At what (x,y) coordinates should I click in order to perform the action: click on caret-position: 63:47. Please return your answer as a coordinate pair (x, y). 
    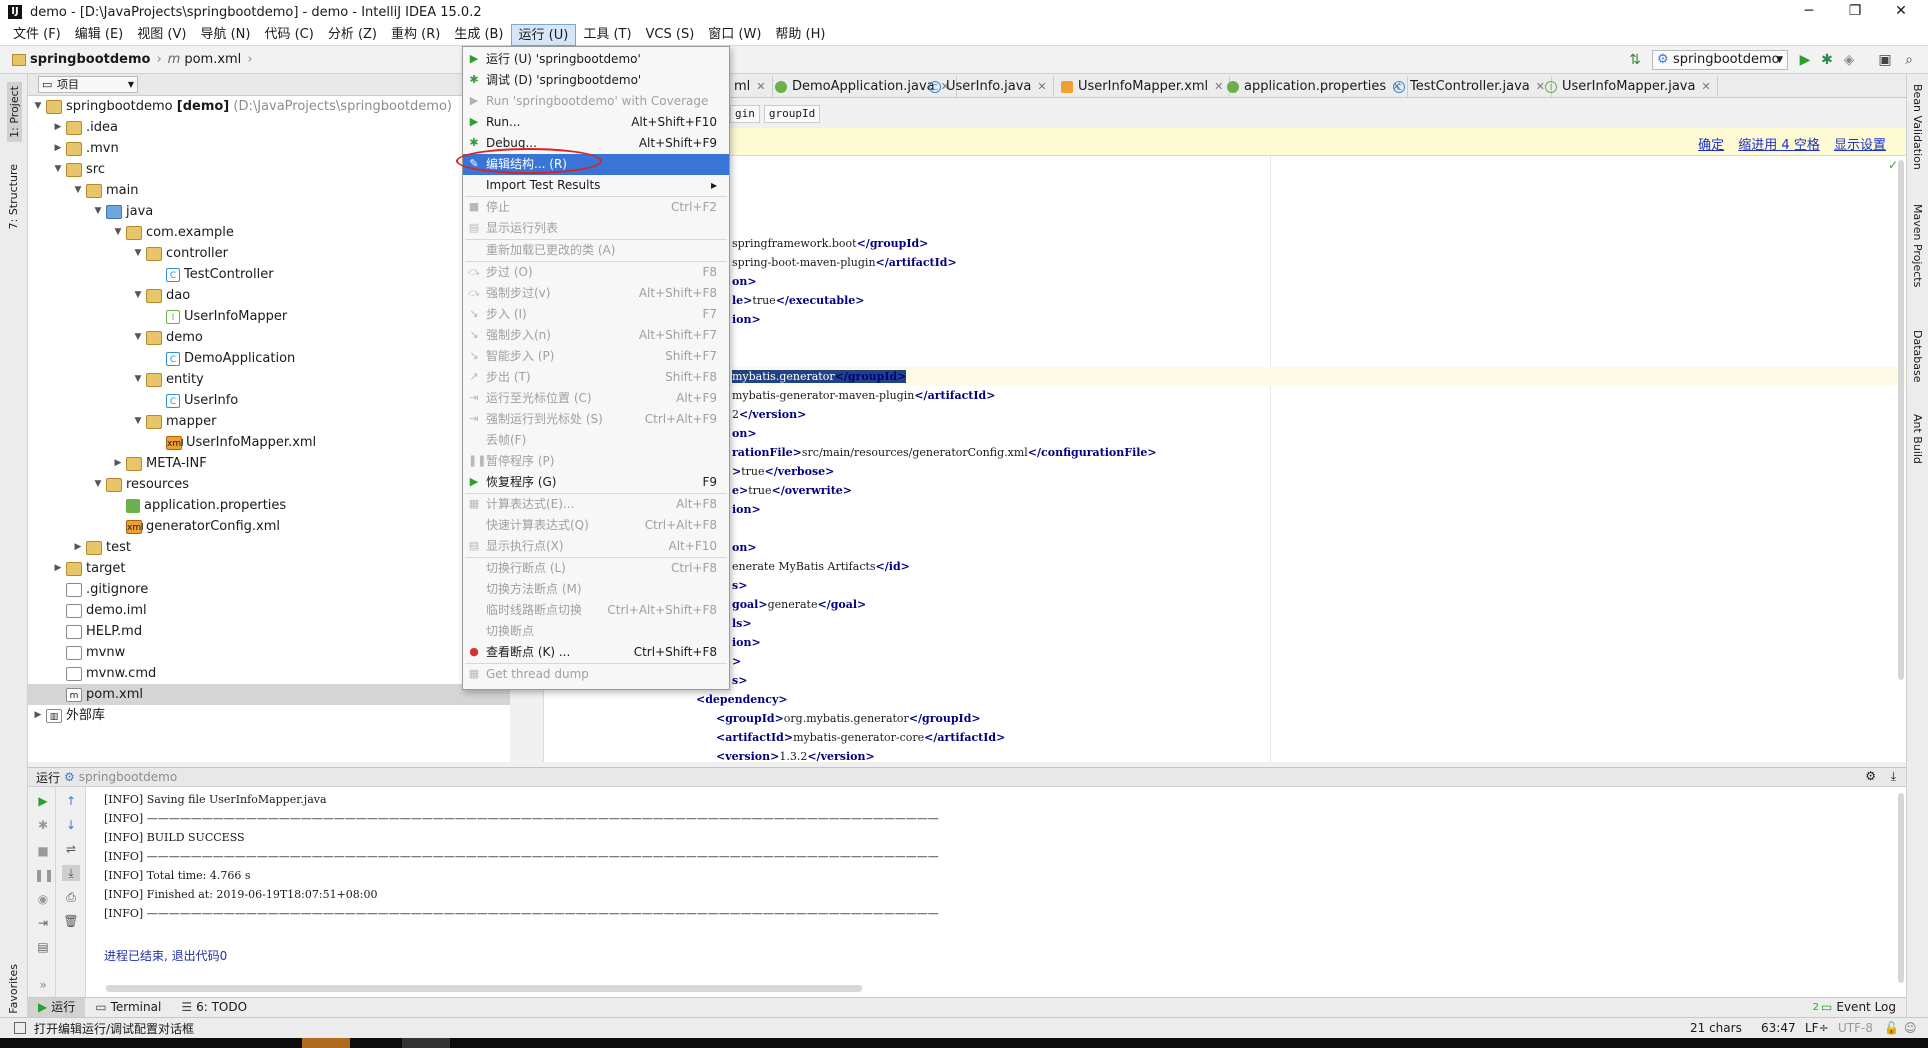
    Looking at the image, I should click on (1778, 1028).